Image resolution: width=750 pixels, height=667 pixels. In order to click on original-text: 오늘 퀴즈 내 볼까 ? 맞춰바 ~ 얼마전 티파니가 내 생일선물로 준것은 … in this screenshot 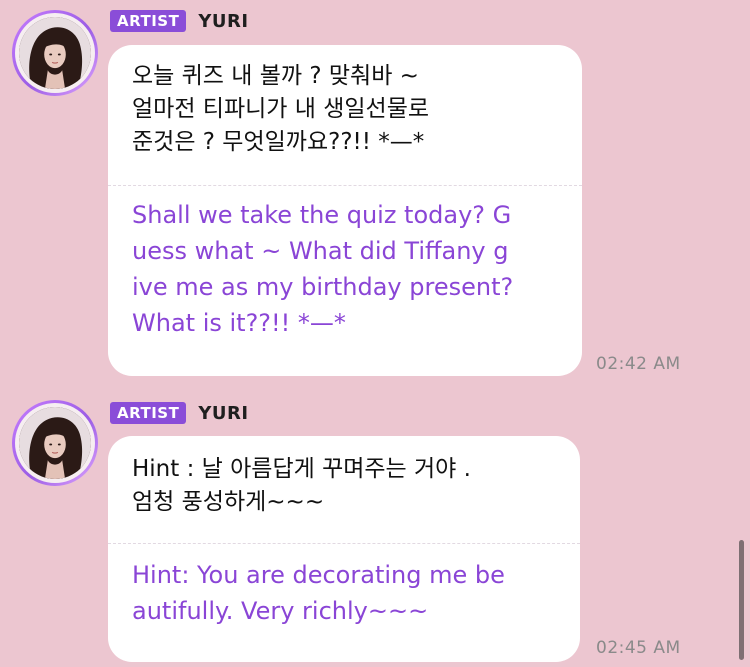, I will do `click(281, 109)`.